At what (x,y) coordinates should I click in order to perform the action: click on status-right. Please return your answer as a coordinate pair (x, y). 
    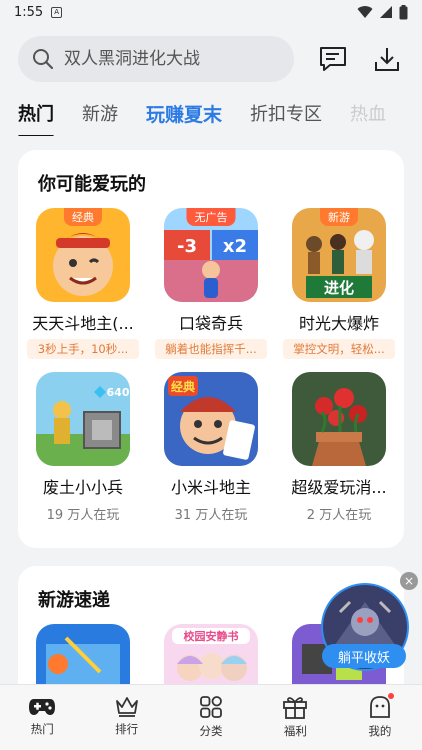
    Looking at the image, I should click on (382, 12).